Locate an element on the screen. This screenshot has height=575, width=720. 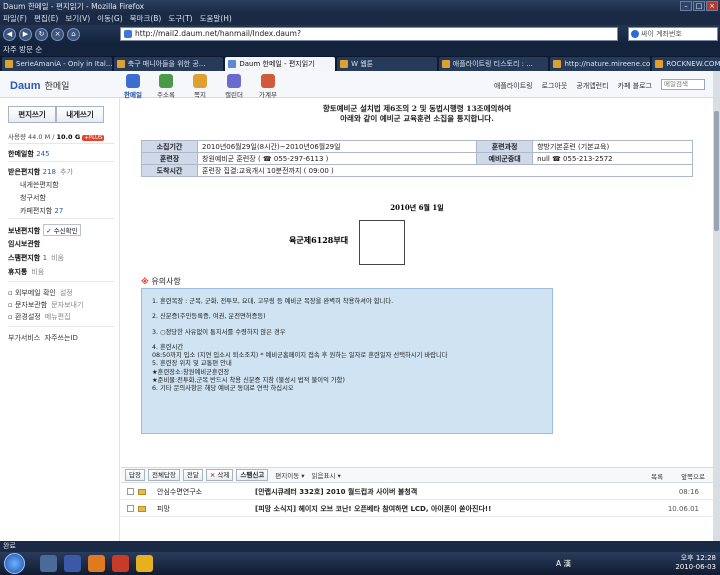
messenger-icon is located at coordinates (144, 563).